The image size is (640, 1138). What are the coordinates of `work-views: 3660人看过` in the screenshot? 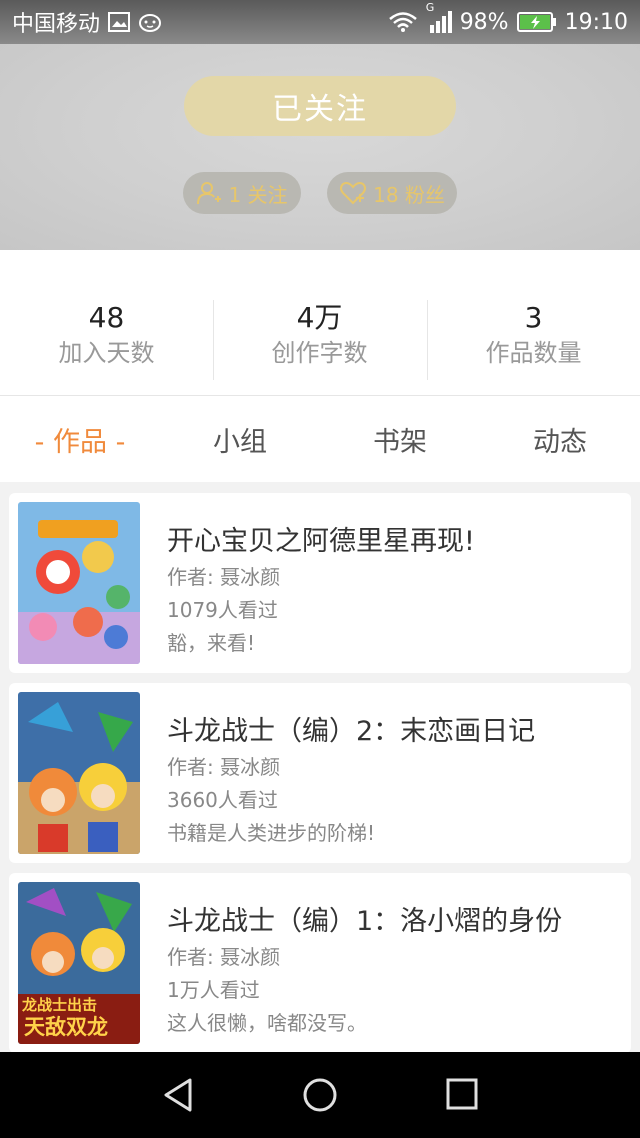 It's located at (222, 800).